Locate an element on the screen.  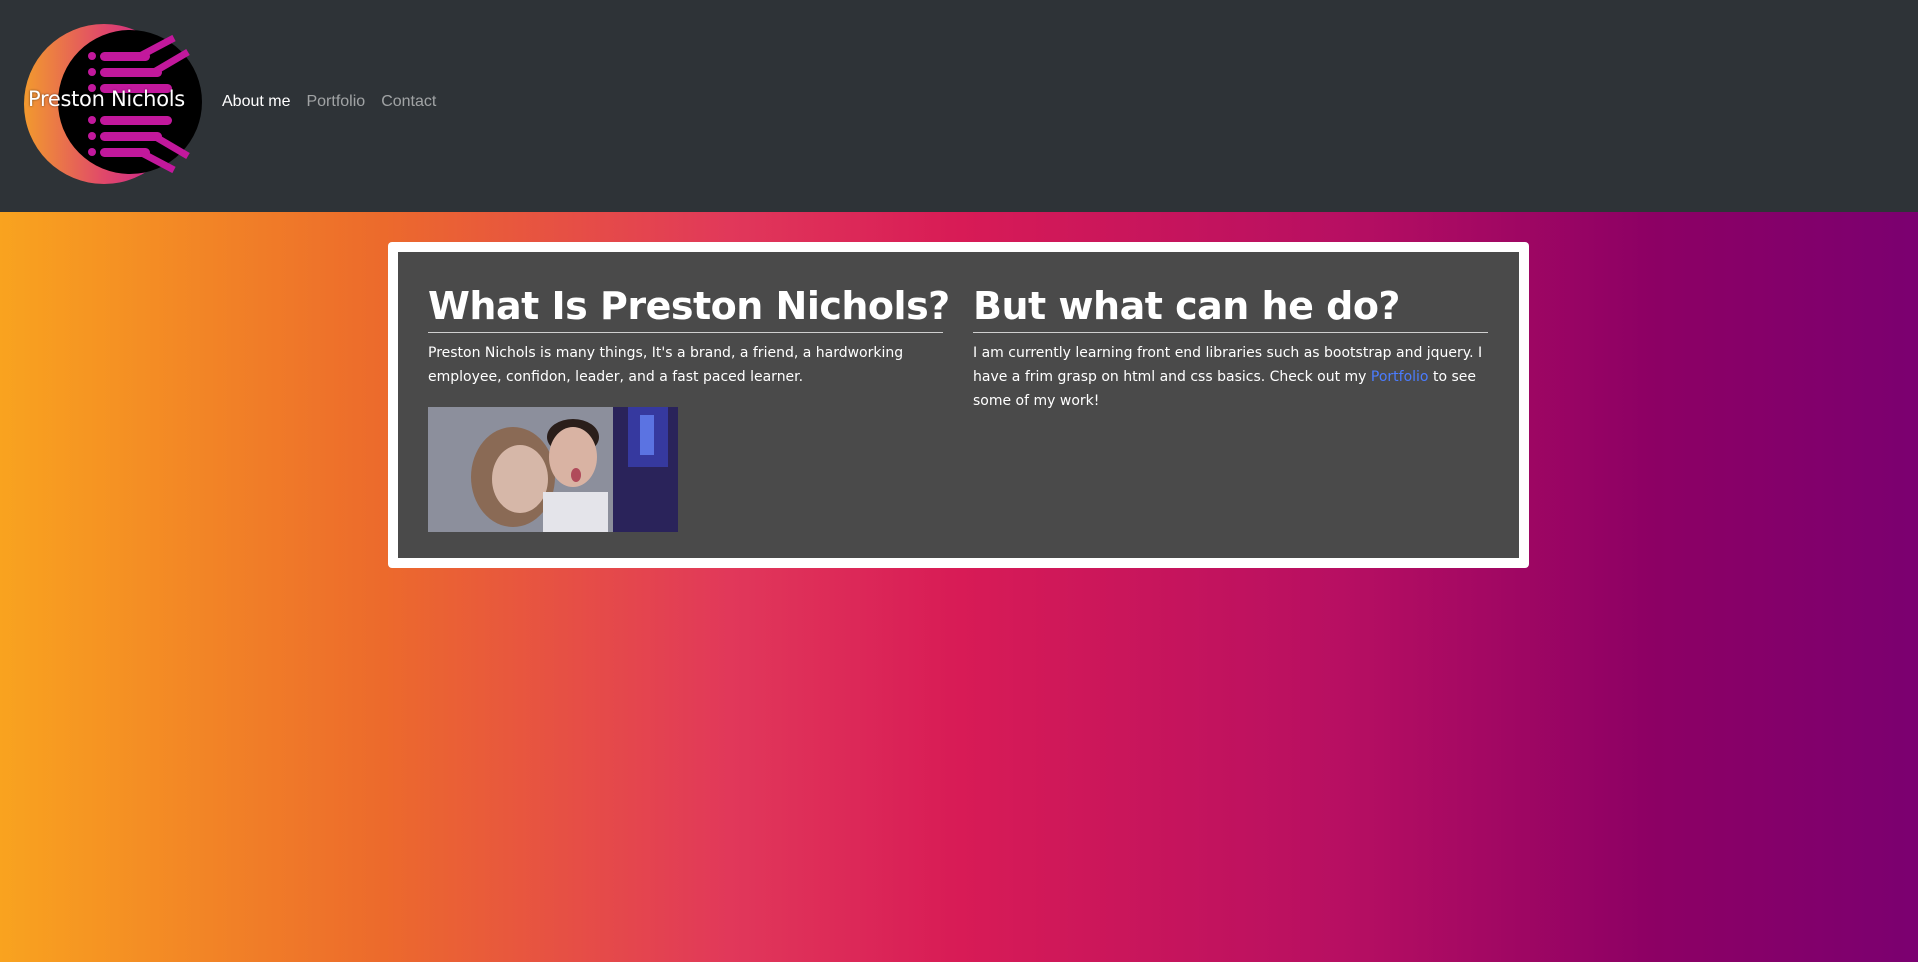
brand-logo: Preston Nichols is located at coordinates (113, 104).